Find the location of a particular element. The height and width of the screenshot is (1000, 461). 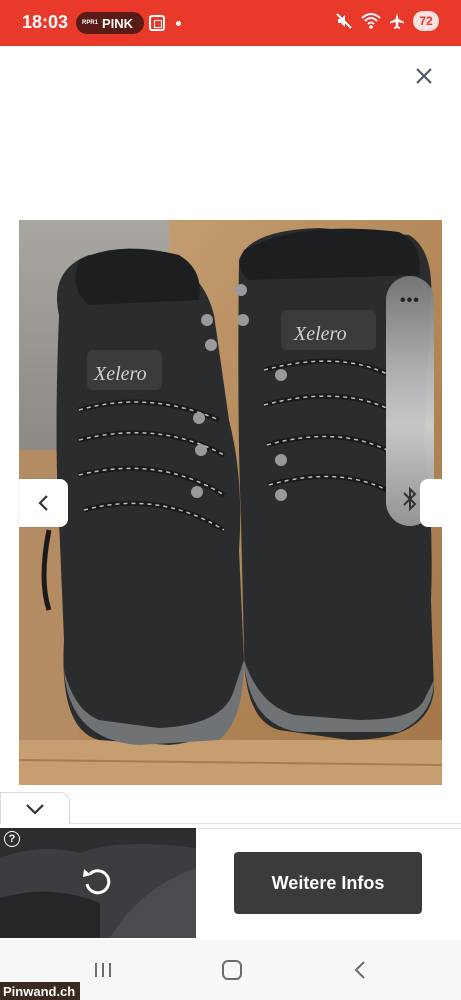

ad-collapse-tab is located at coordinates (35, 808).